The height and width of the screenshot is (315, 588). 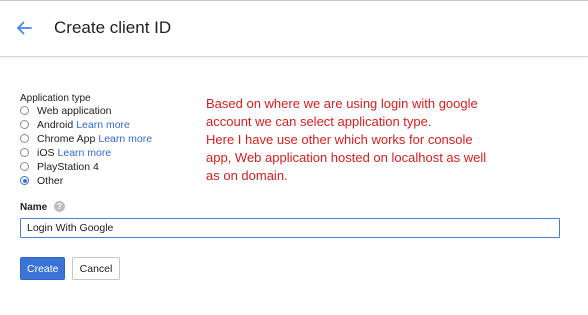 I want to click on radio-button-selected, so click(x=24, y=180).